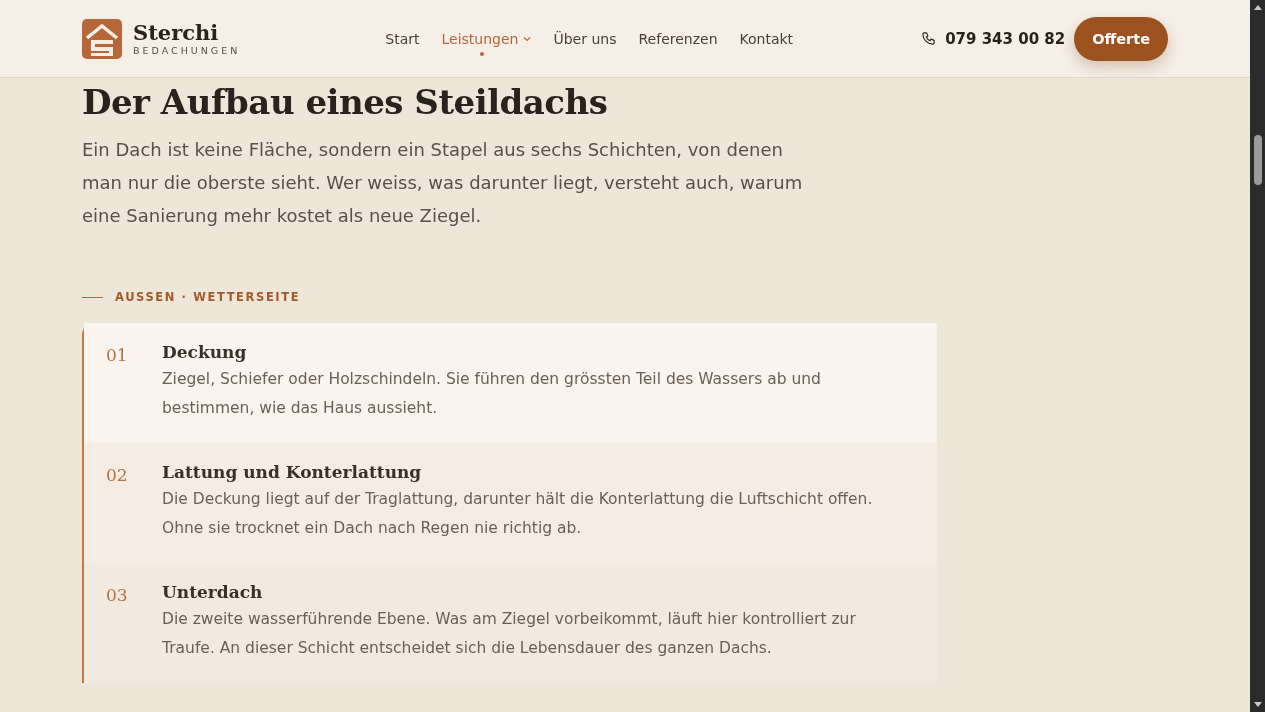 Image resolution: width=1265 pixels, height=712 pixels. Describe the element at coordinates (102, 38) in the screenshot. I see `house-logo-icon` at that location.